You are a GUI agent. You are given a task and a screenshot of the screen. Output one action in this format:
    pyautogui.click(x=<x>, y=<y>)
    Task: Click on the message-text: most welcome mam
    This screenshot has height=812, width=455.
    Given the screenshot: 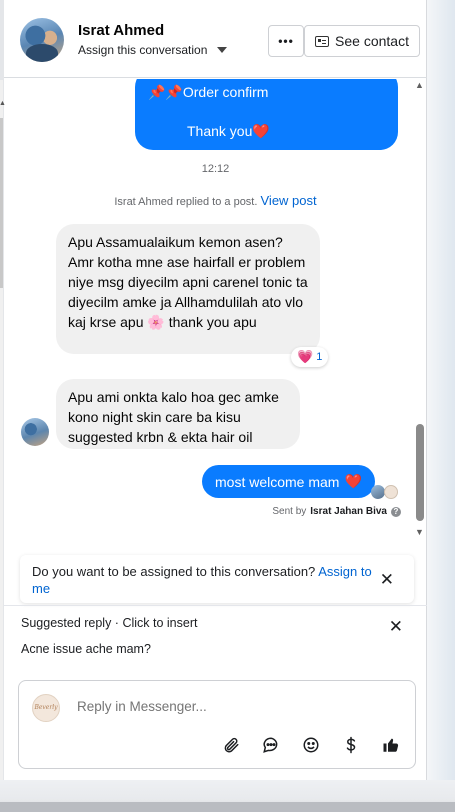 What is the action you would take?
    pyautogui.click(x=277, y=481)
    